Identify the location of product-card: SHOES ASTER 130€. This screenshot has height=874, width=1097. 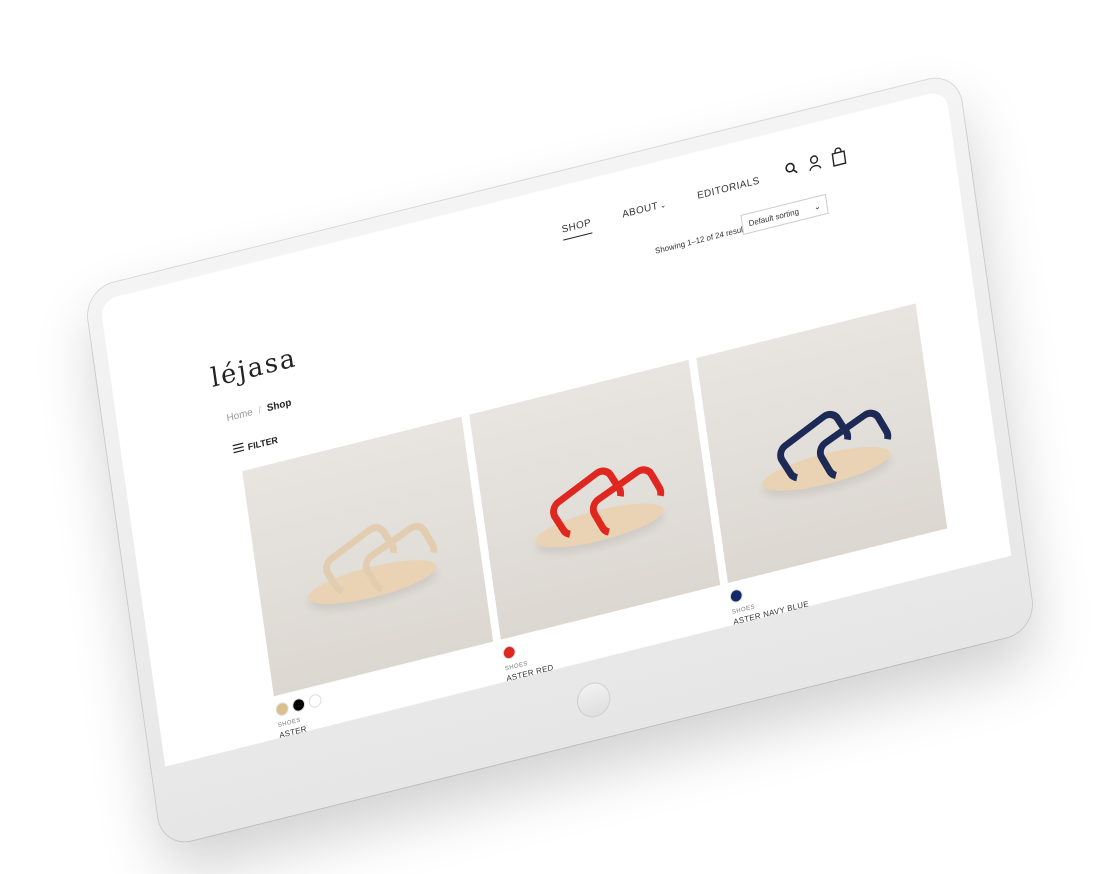
(371, 582).